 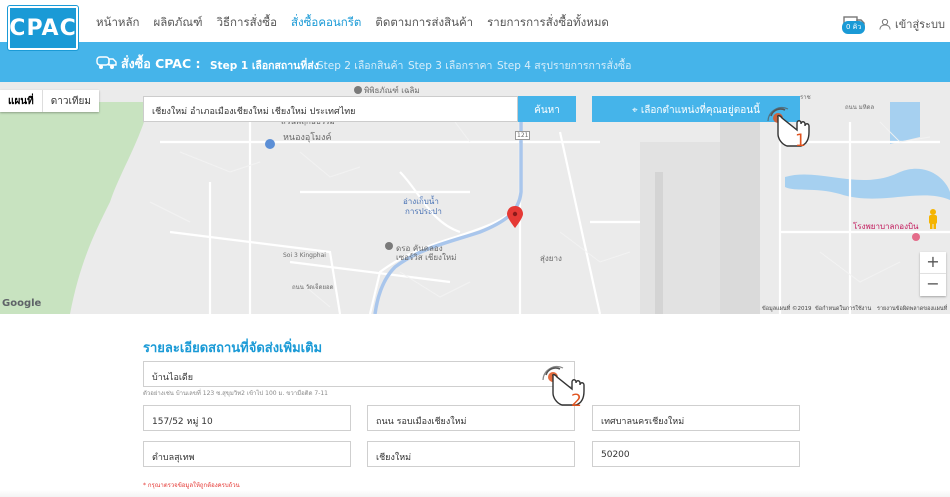 What do you see at coordinates (576, 401) in the screenshot?
I see `annotation-number: 2` at bounding box center [576, 401].